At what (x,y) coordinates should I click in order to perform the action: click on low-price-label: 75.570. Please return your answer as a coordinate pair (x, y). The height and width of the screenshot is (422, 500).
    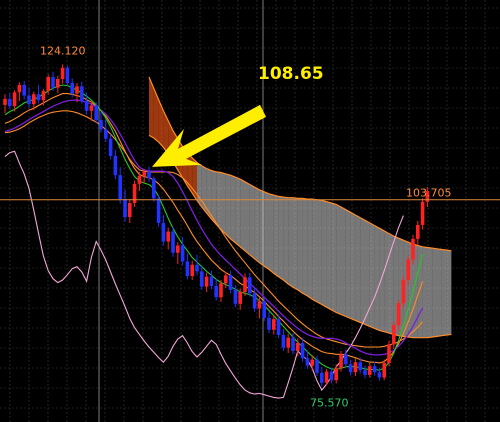
    Looking at the image, I should click on (329, 402).